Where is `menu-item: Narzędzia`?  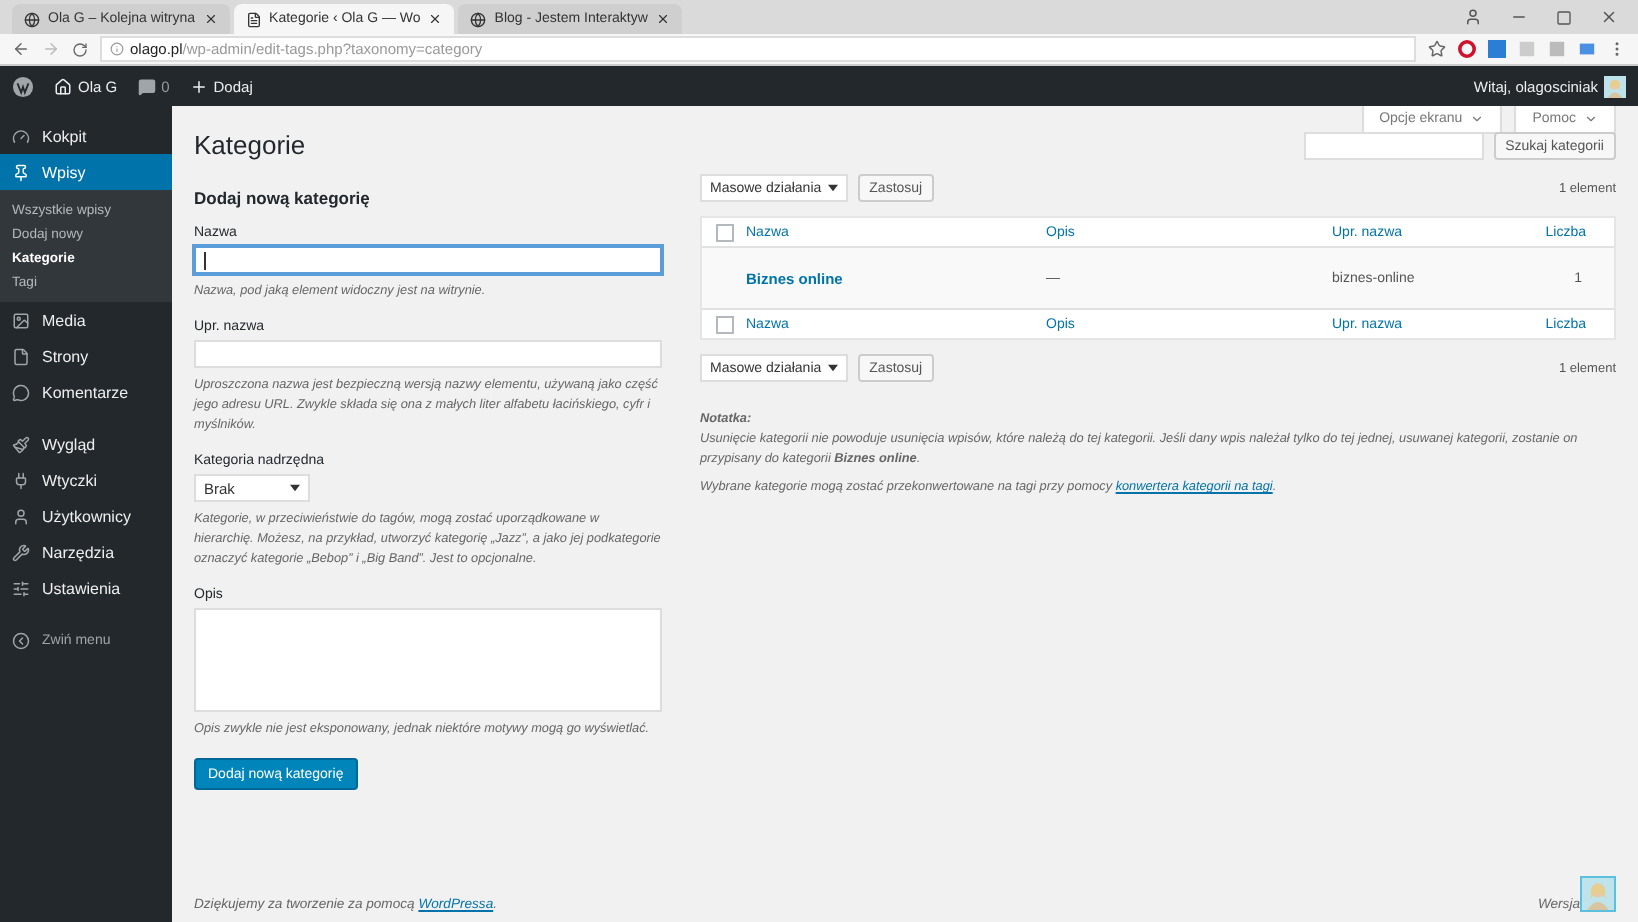 menu-item: Narzędzia is located at coordinates (86, 552).